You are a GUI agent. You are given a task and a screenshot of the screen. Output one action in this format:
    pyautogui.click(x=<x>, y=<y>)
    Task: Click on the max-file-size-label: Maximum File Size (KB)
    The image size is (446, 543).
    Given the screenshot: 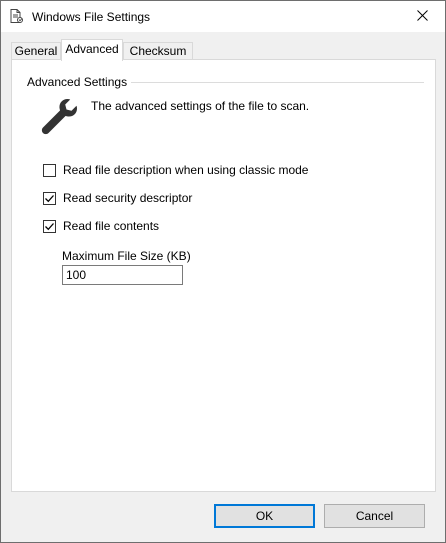 What is the action you would take?
    pyautogui.click(x=126, y=256)
    